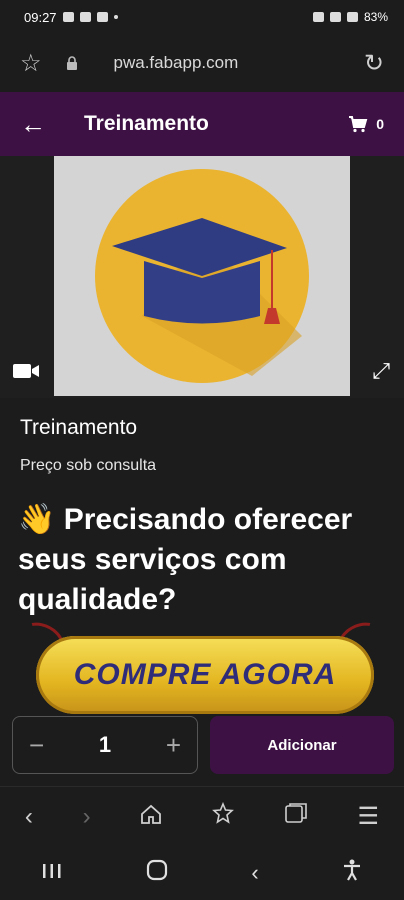 The height and width of the screenshot is (900, 404). Describe the element at coordinates (37, 519) in the screenshot. I see `waving-hand-emoji: 👋` at that location.